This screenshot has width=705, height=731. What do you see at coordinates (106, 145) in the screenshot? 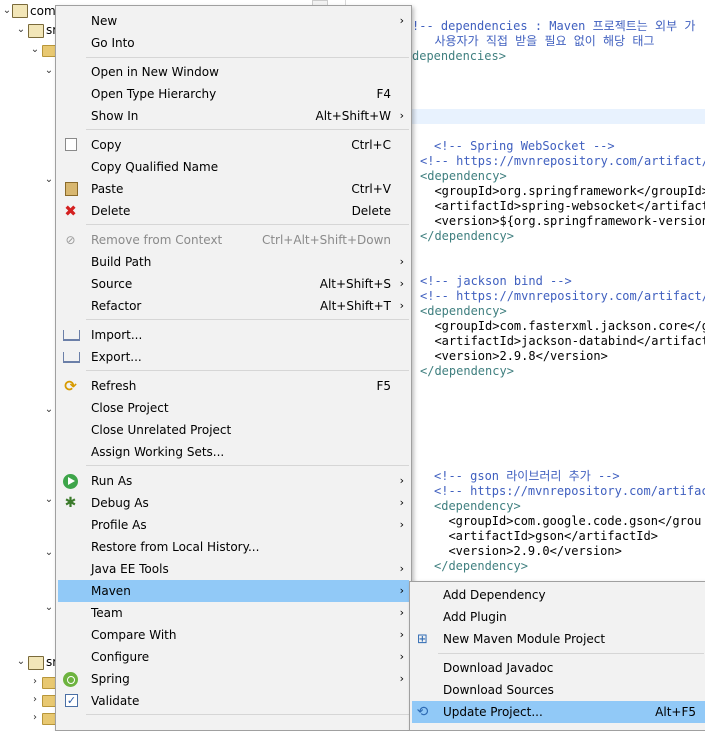
I see `menu-item-label: Copy` at bounding box center [106, 145].